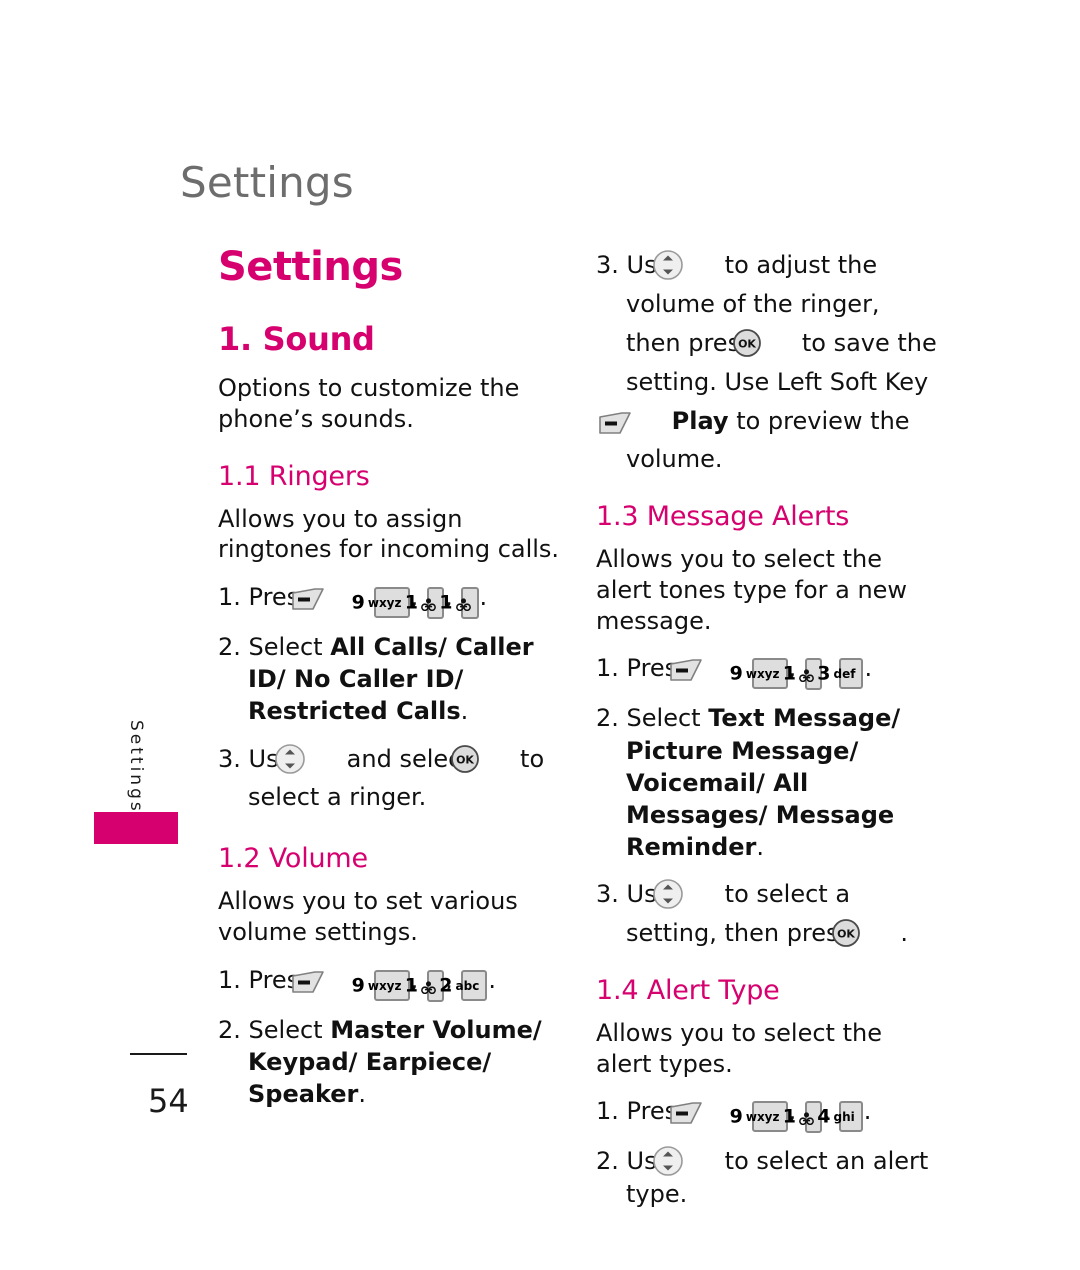 The width and height of the screenshot is (1080, 1270). I want to click on volume-step-3-d: to preview the volume., so click(768, 440).